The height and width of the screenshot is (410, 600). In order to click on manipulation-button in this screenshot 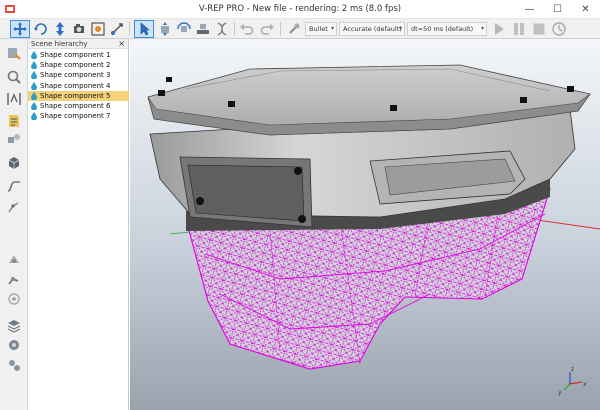, I will do `click(117, 29)`.